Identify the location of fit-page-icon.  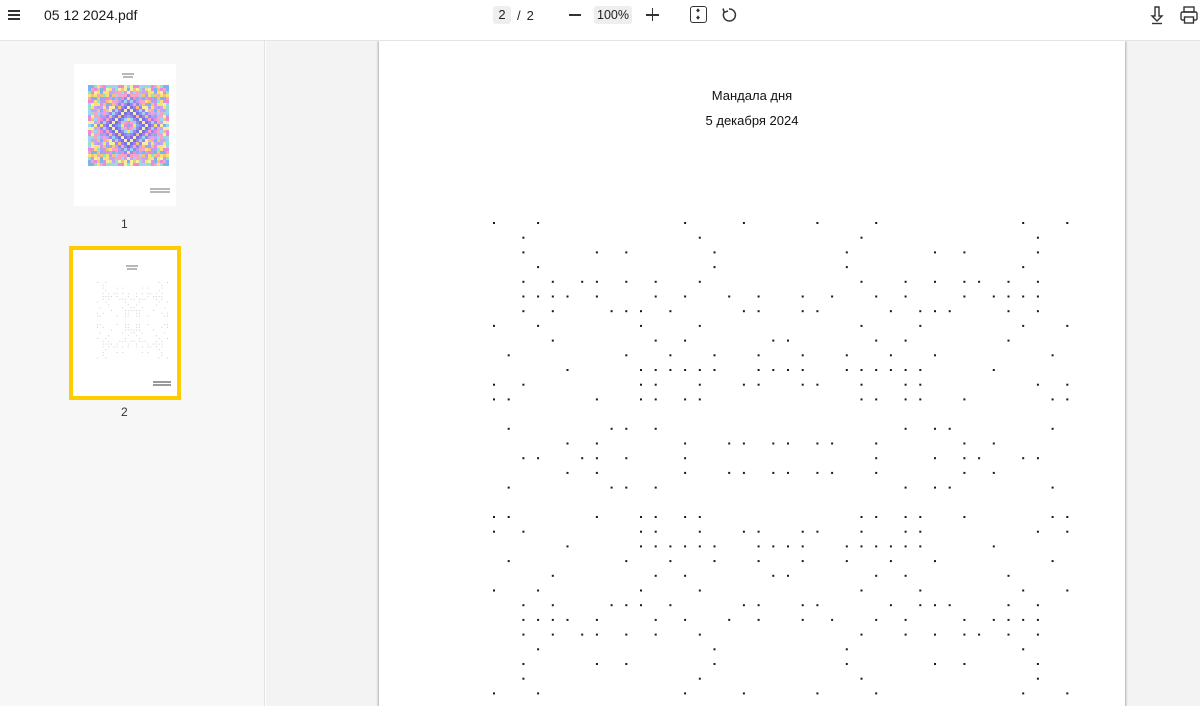
(698, 14).